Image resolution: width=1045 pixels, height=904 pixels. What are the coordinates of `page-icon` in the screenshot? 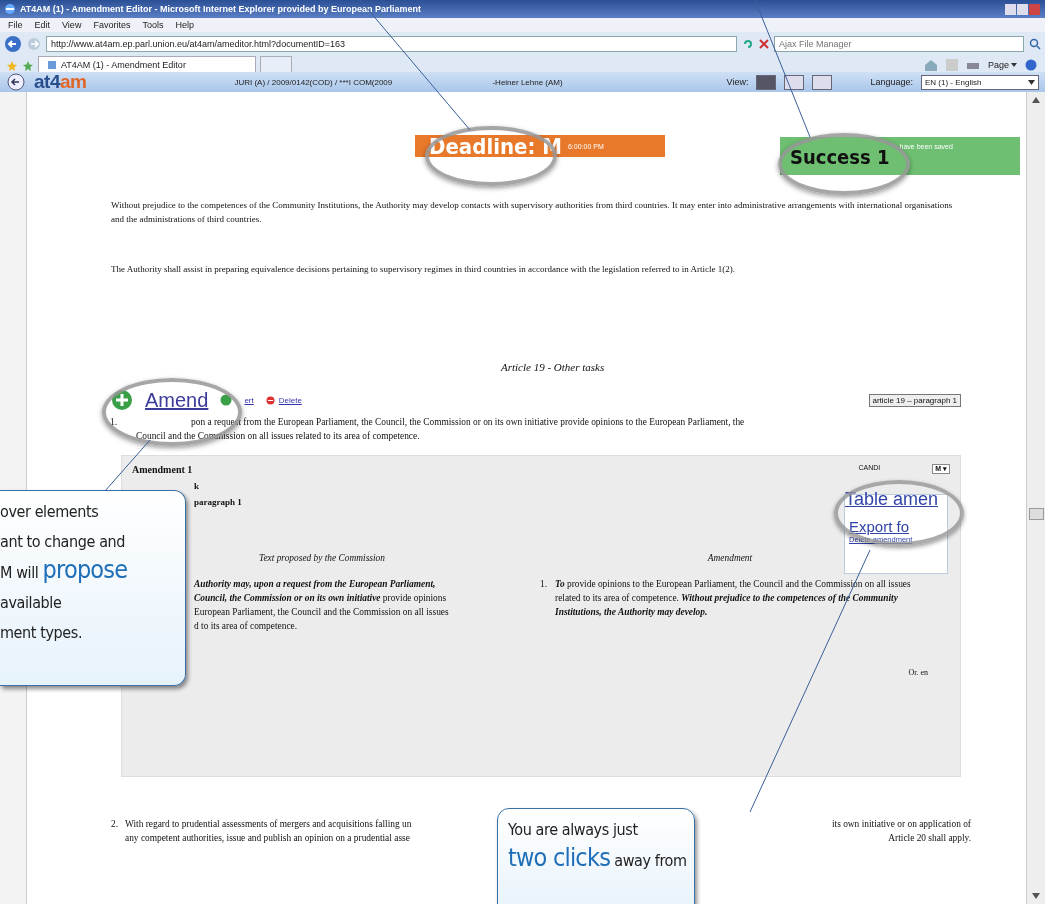 It's located at (52, 64).